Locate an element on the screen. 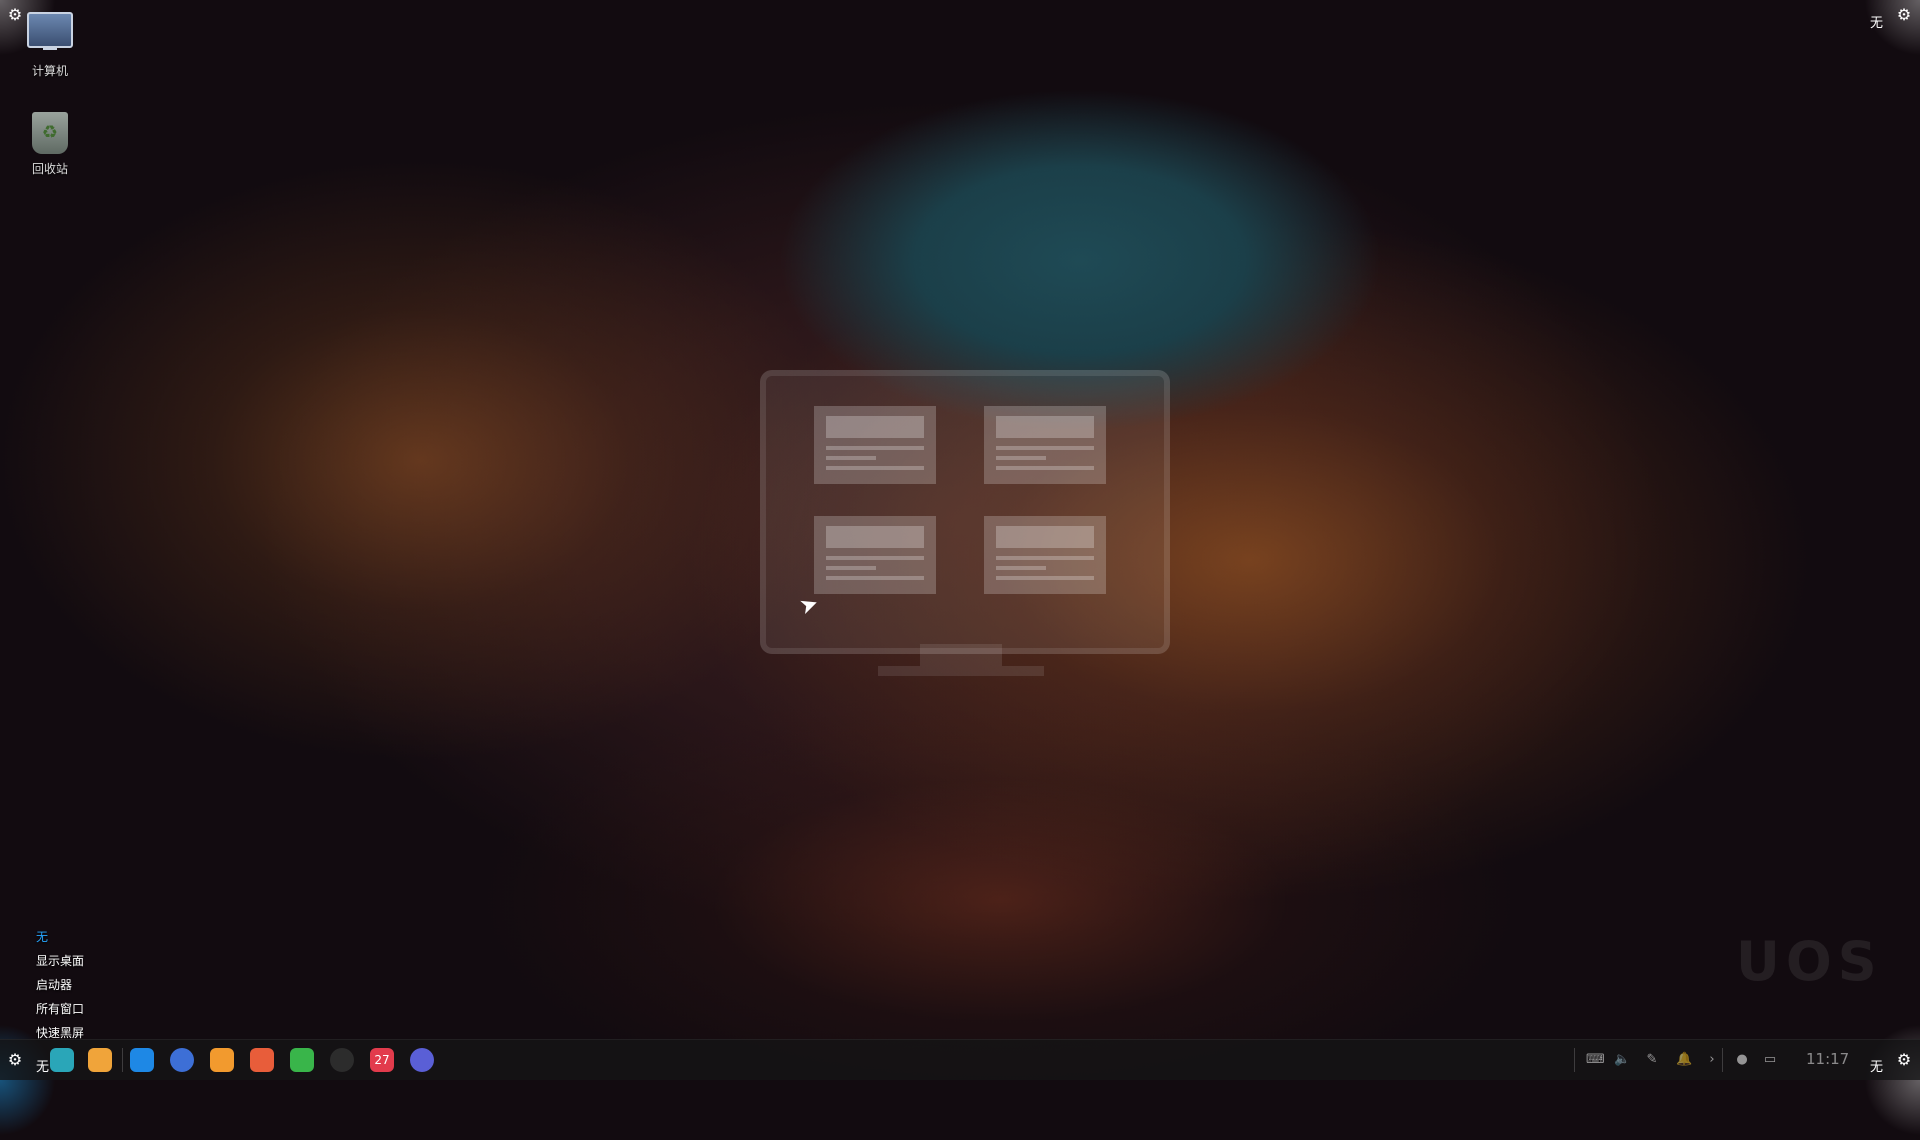 This screenshot has width=1920, height=1140. monitor-stand-icon is located at coordinates (961, 660).